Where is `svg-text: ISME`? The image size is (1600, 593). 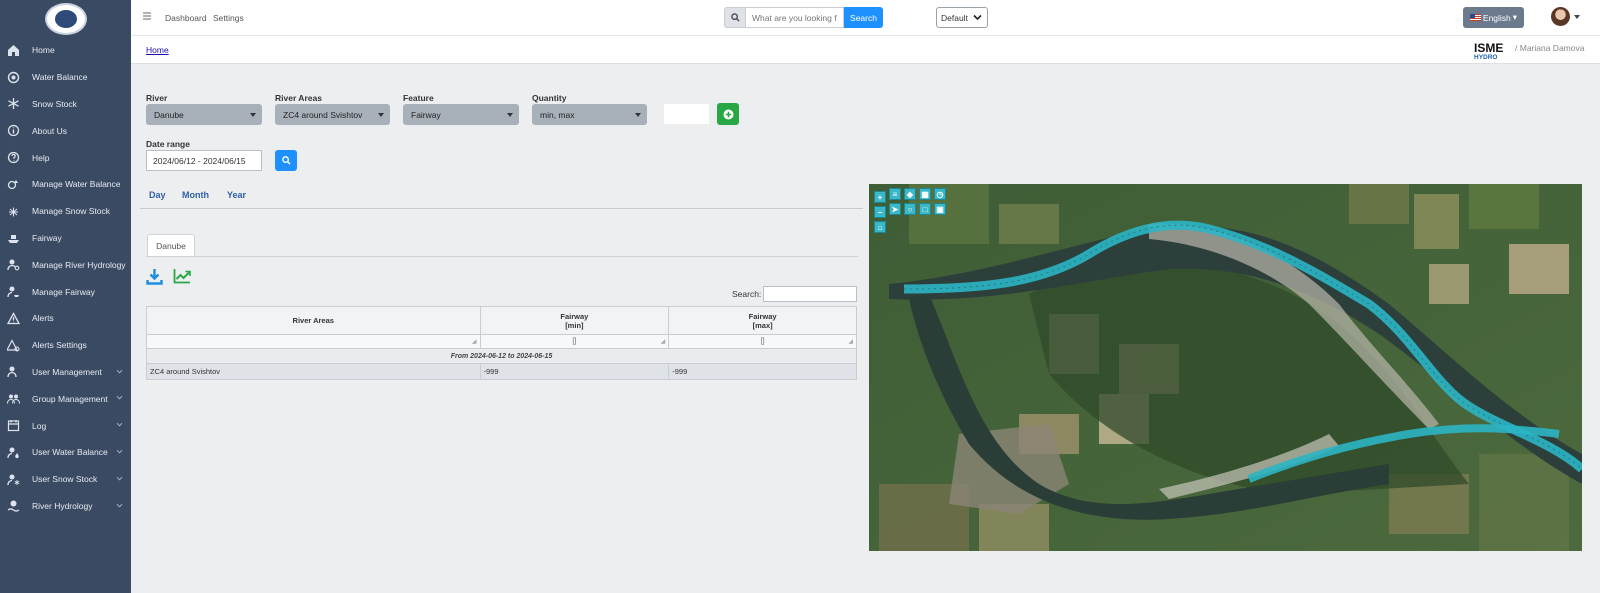
svg-text: ISME is located at coordinates (1488, 48).